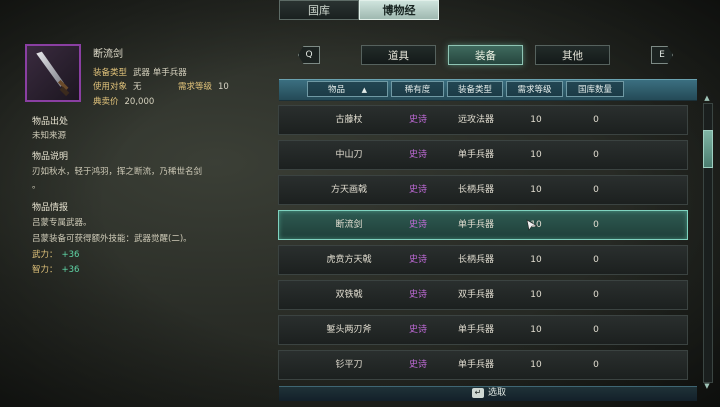 This screenshot has height=407, width=720. Describe the element at coordinates (532, 225) in the screenshot. I see `mouse-cursor-icon` at that location.